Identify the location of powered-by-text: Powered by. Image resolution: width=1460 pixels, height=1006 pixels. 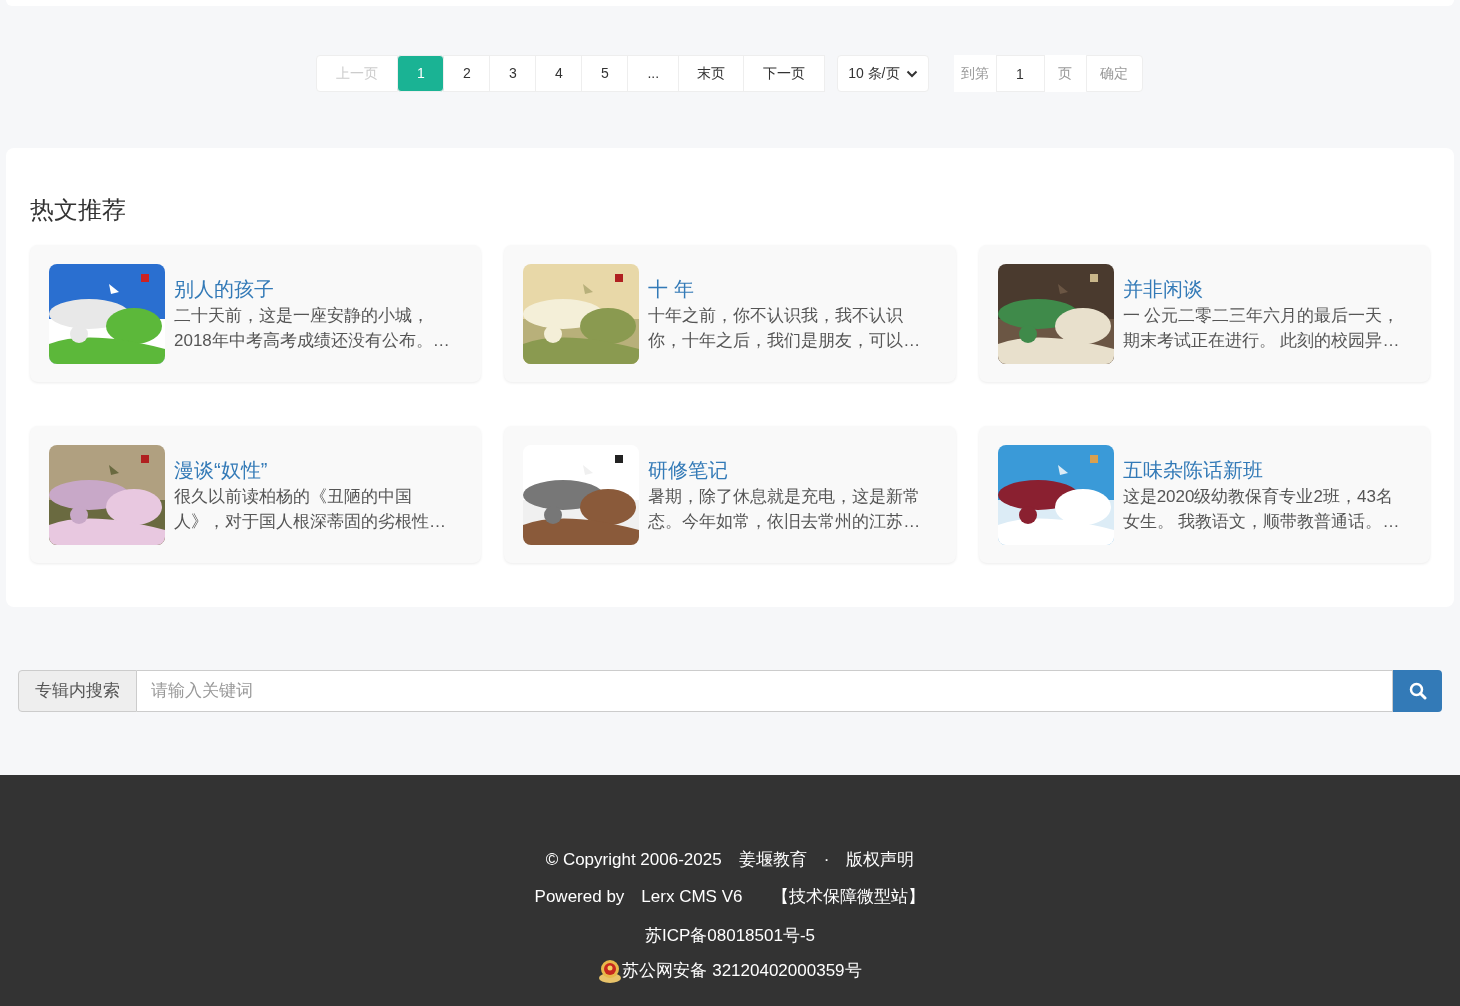
(579, 897).